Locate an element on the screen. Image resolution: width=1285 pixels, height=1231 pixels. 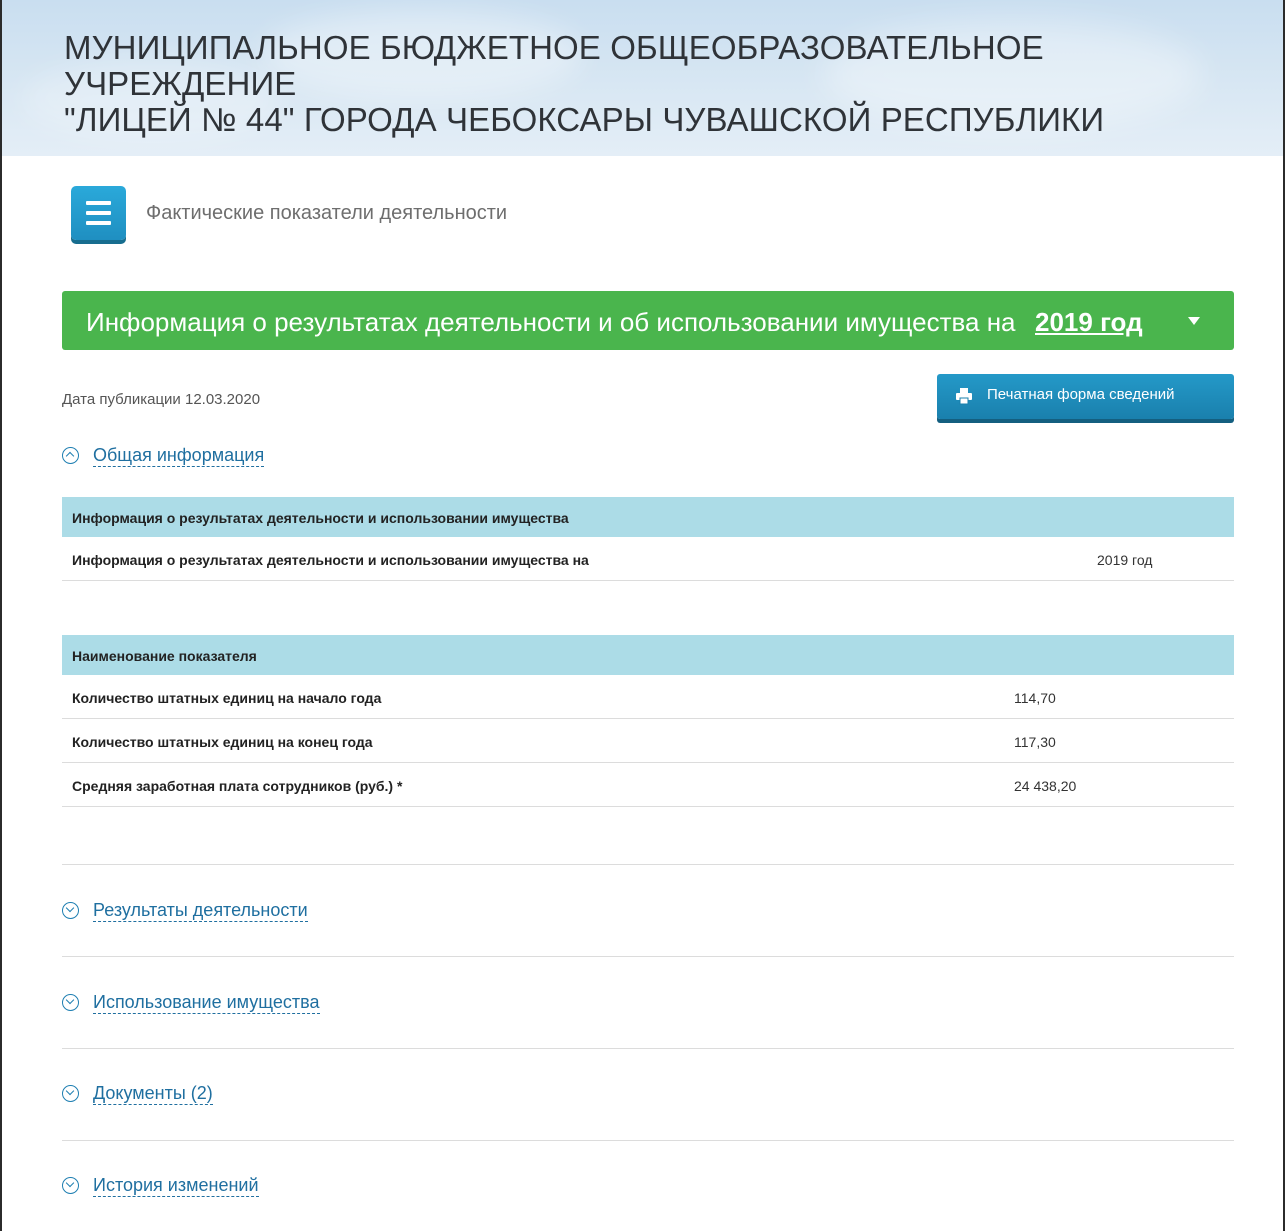
section-general-link: Общая информация is located at coordinates (179, 455).